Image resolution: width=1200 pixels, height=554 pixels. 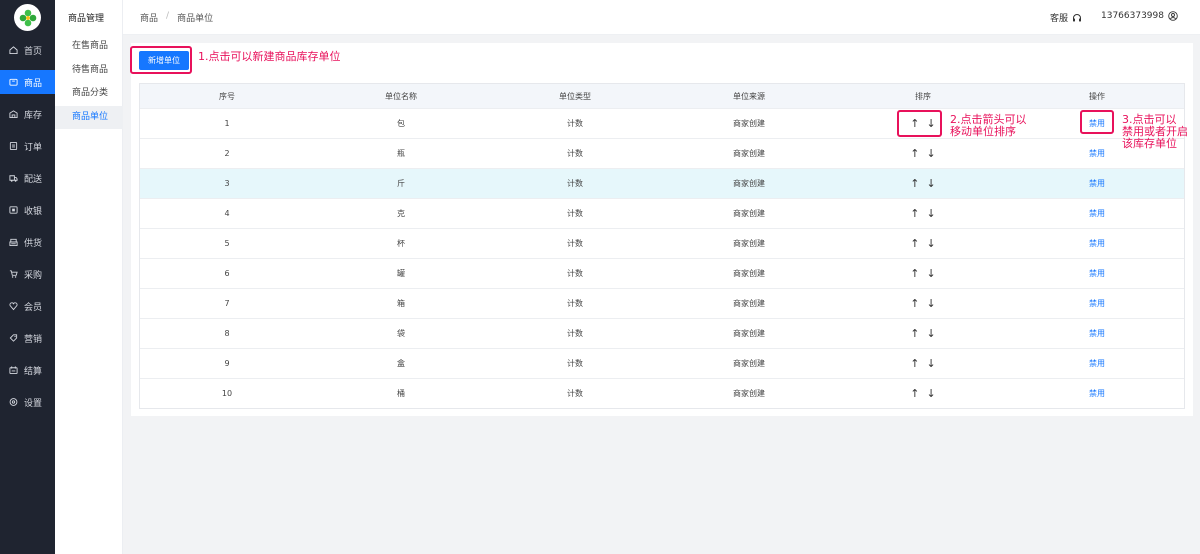 I want to click on annotation-note-2: 2.点击箭头可以 移动单位排序, so click(x=988, y=126).